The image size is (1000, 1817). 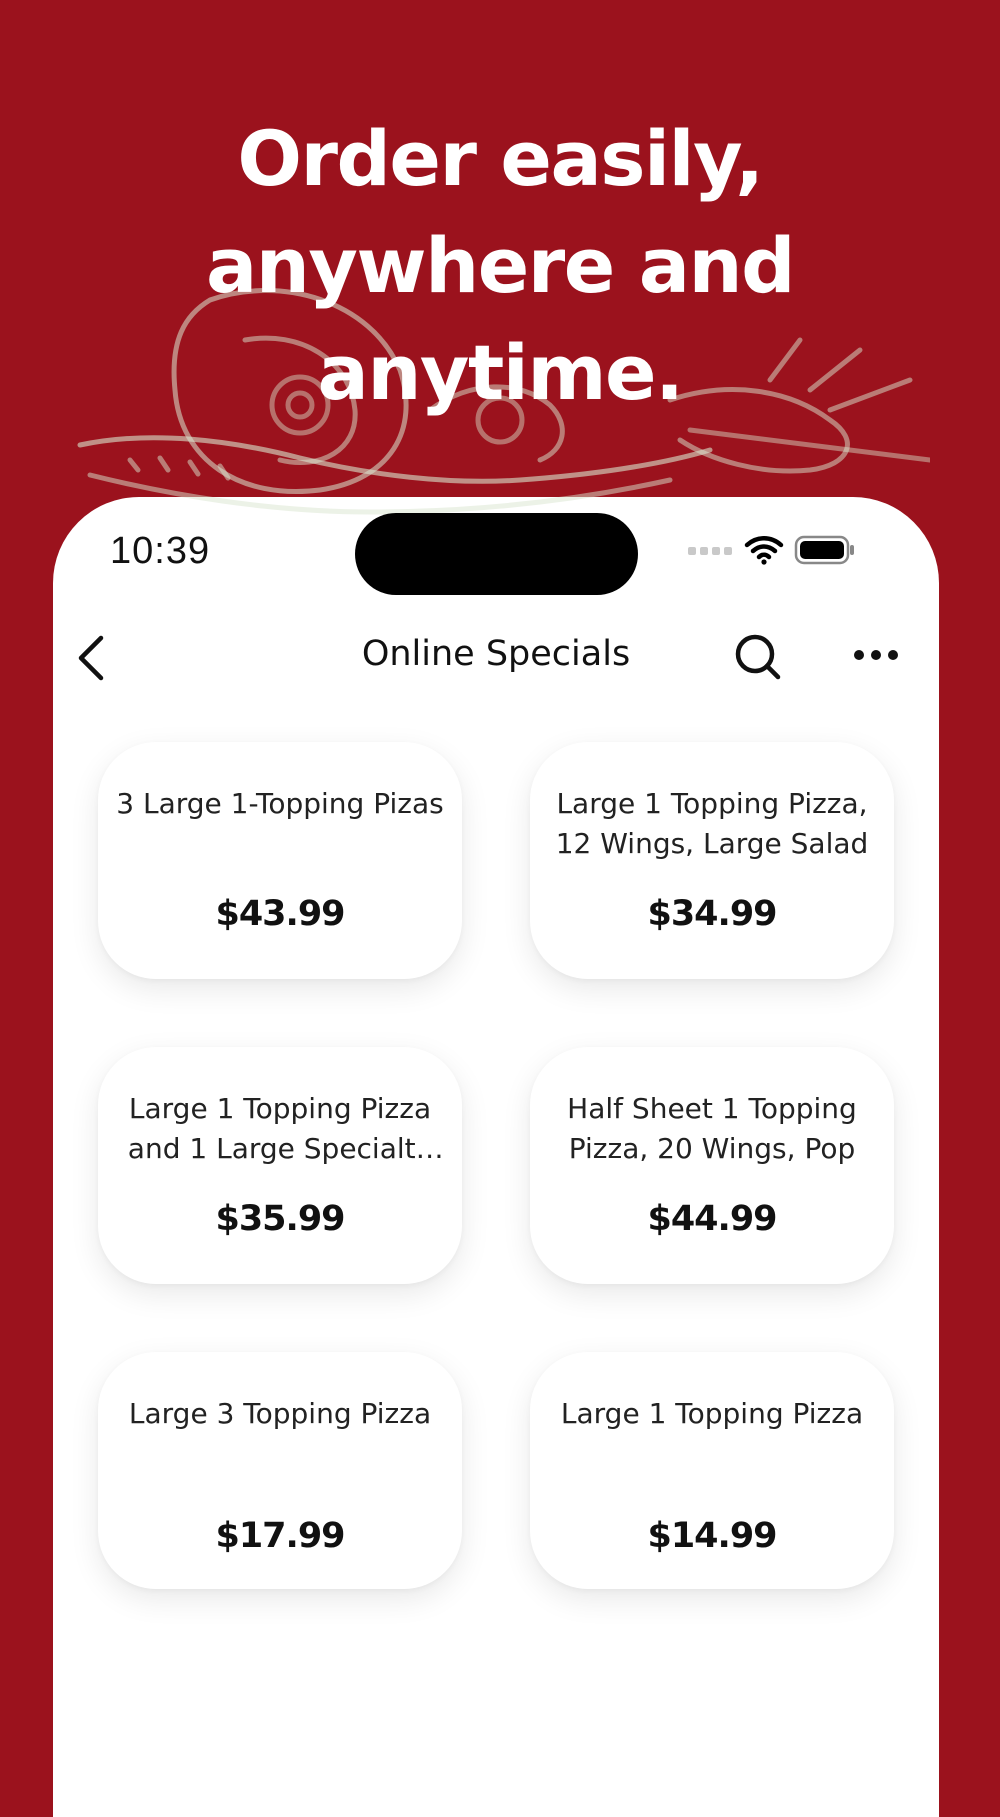 What do you see at coordinates (712, 1413) in the screenshot?
I see `special-name: Large 1 Topping Pizza` at bounding box center [712, 1413].